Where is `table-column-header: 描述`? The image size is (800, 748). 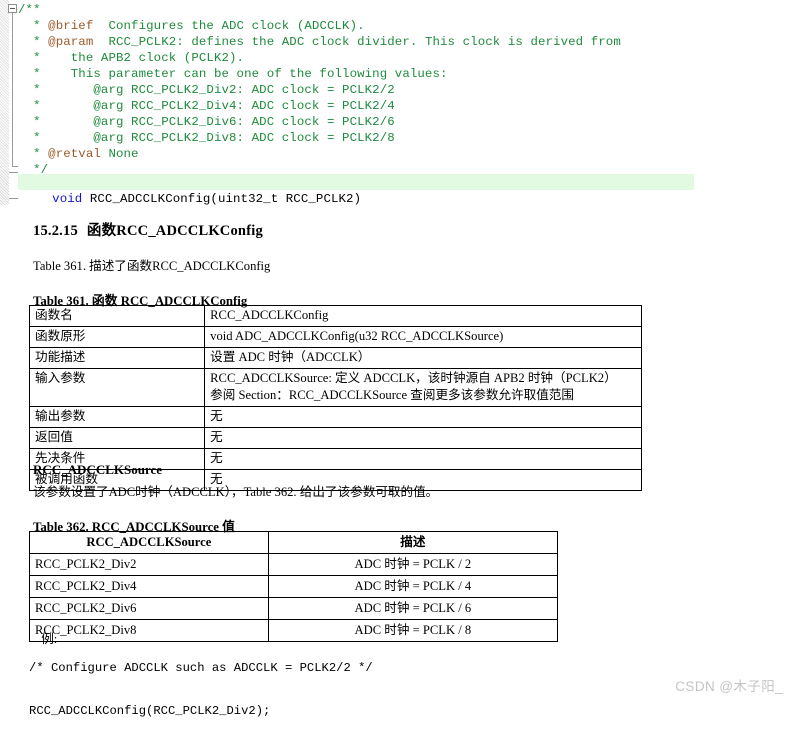 table-column-header: 描述 is located at coordinates (413, 542).